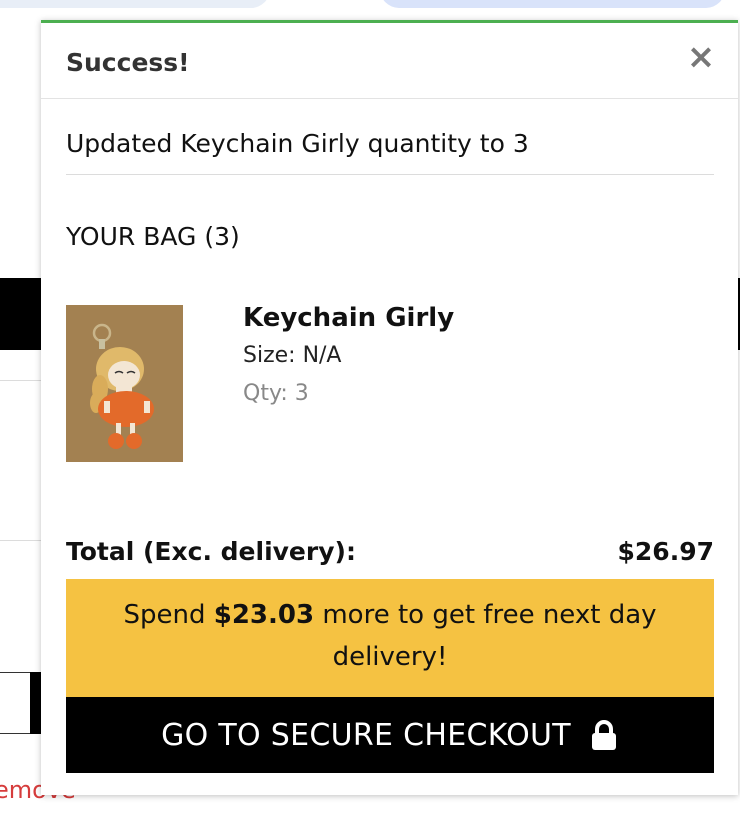 The image size is (740, 816). I want to click on total-label: Total (Exc. delivery):, so click(211, 551).